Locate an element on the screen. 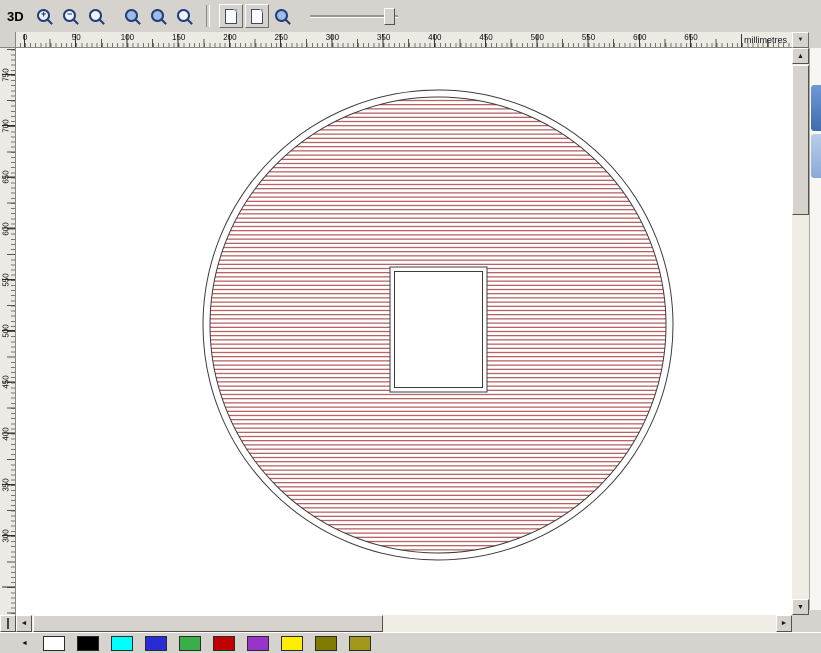  scrollbar-corner is located at coordinates (800, 623).